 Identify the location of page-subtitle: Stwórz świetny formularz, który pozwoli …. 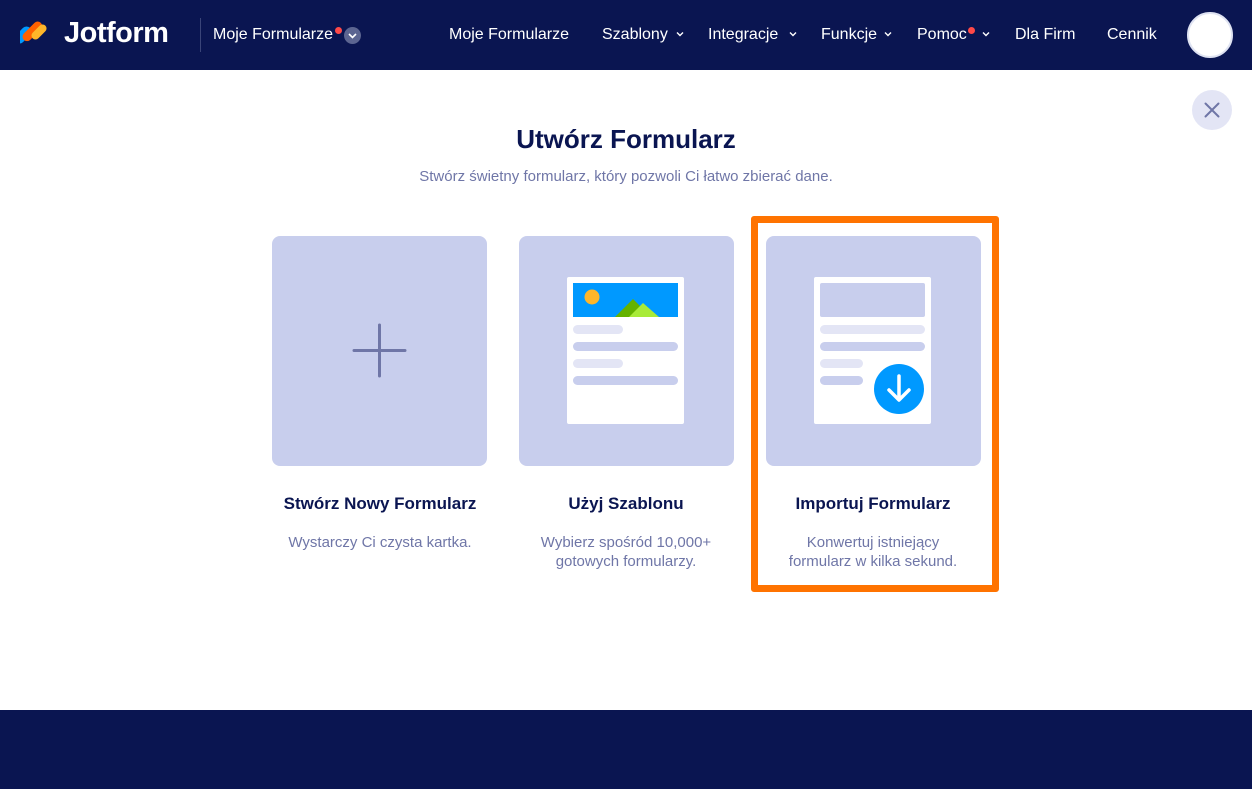
(626, 176).